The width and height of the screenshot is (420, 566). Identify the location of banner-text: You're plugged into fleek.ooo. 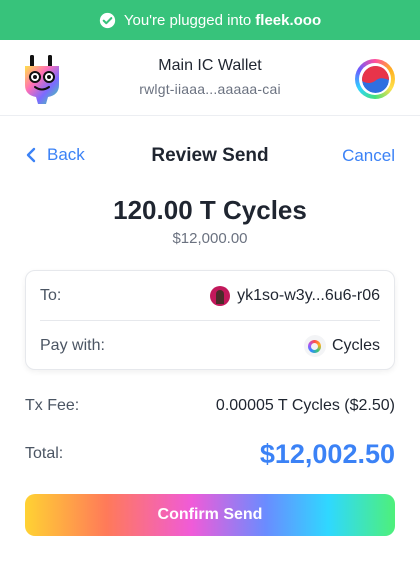
(222, 20).